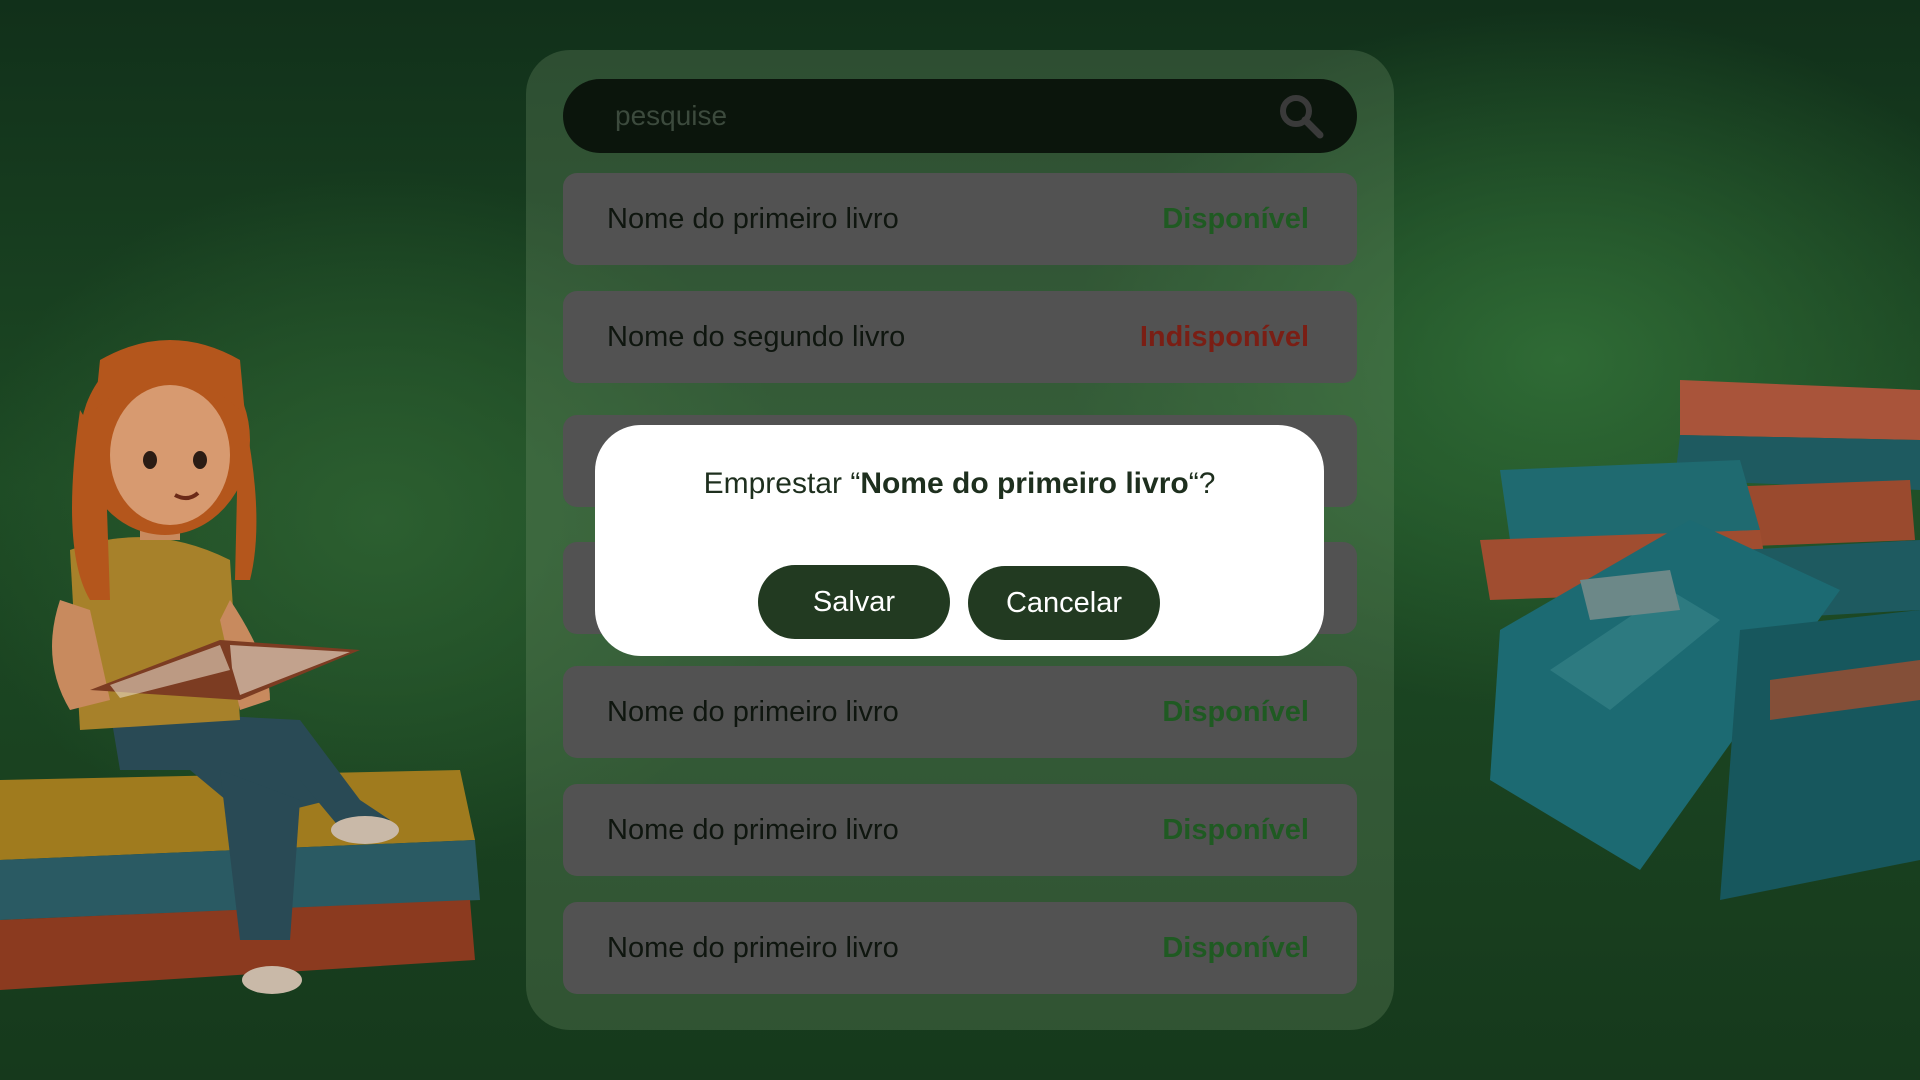 This screenshot has height=1080, width=1920. What do you see at coordinates (1064, 603) in the screenshot?
I see `cancel-button: Cancelar` at bounding box center [1064, 603].